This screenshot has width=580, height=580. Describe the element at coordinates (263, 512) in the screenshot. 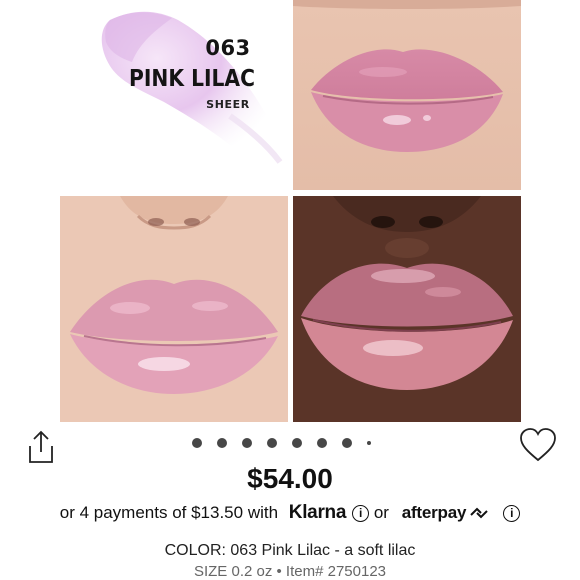

I see `installment-with: with` at that location.